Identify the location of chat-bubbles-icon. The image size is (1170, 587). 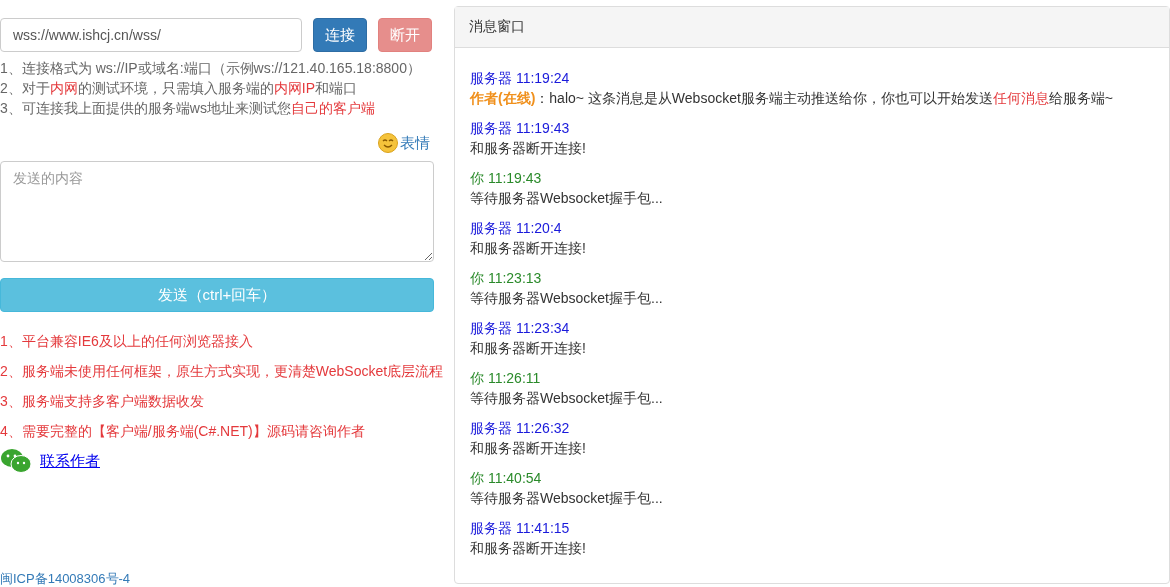
(16, 461).